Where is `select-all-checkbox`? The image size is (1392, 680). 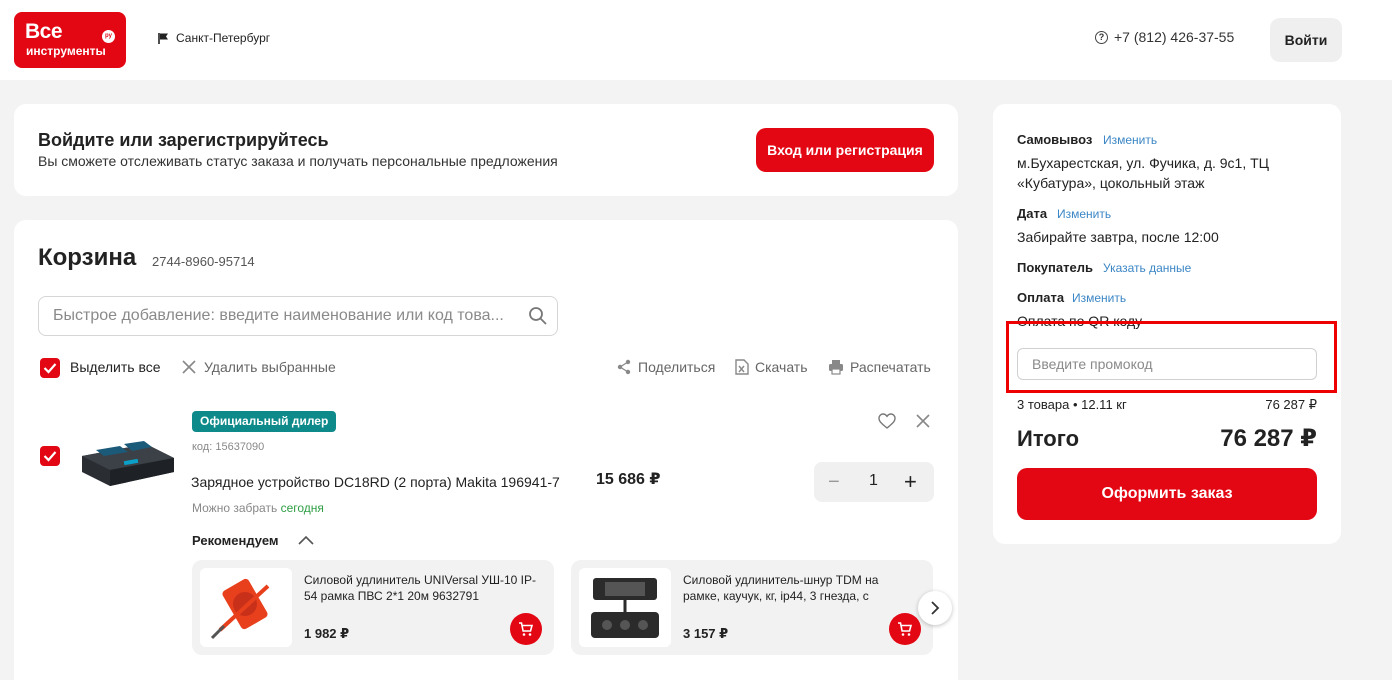 select-all-checkbox is located at coordinates (50, 368).